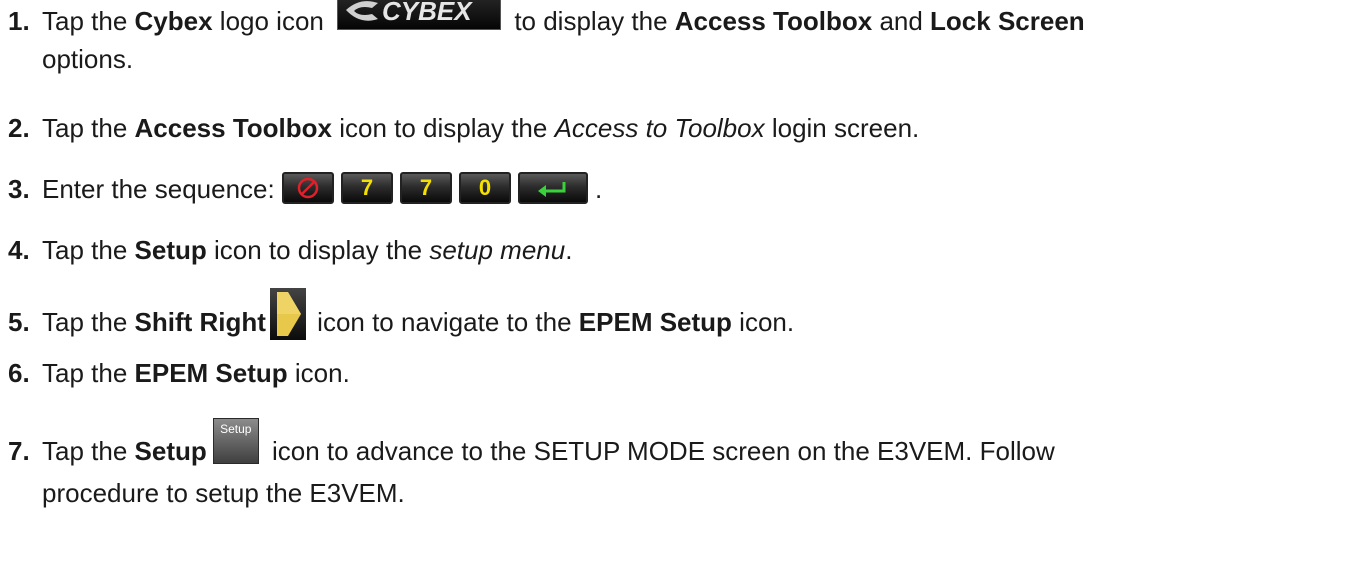  Describe the element at coordinates (1007, 21) in the screenshot. I see `step-bold-text: Lock Screen` at that location.